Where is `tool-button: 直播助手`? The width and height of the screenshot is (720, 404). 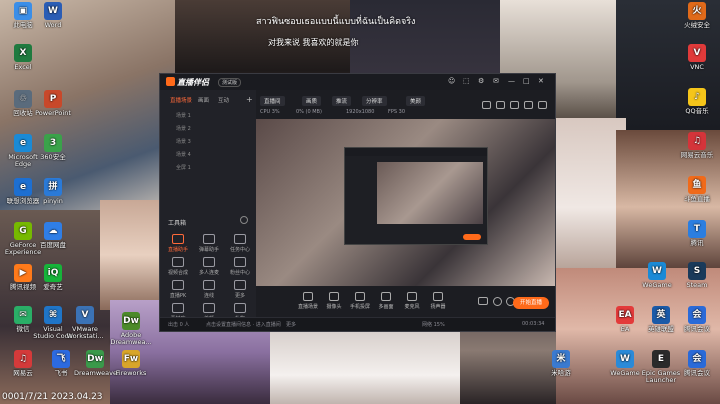 tool-button: 直播助手 is located at coordinates (178, 243).